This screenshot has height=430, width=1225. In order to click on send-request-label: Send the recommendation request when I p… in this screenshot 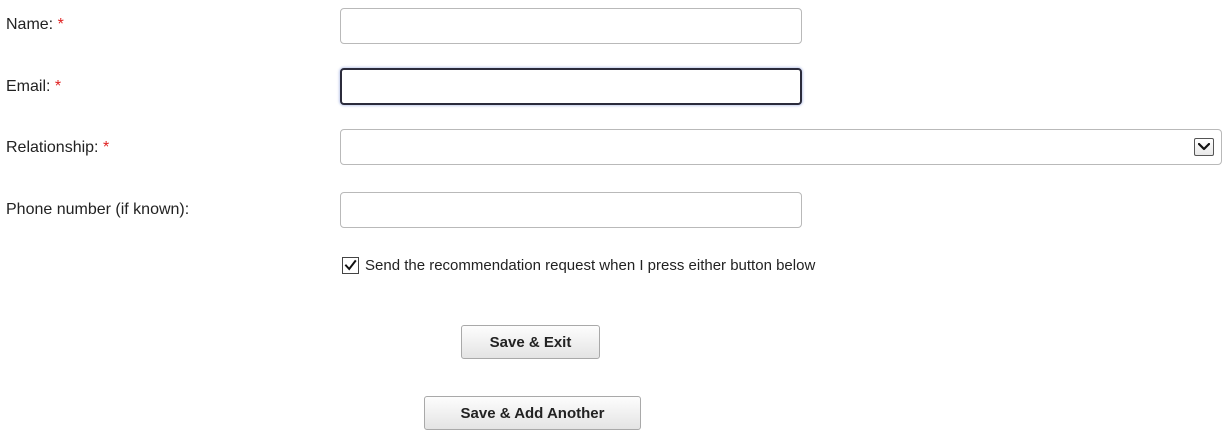, I will do `click(590, 265)`.